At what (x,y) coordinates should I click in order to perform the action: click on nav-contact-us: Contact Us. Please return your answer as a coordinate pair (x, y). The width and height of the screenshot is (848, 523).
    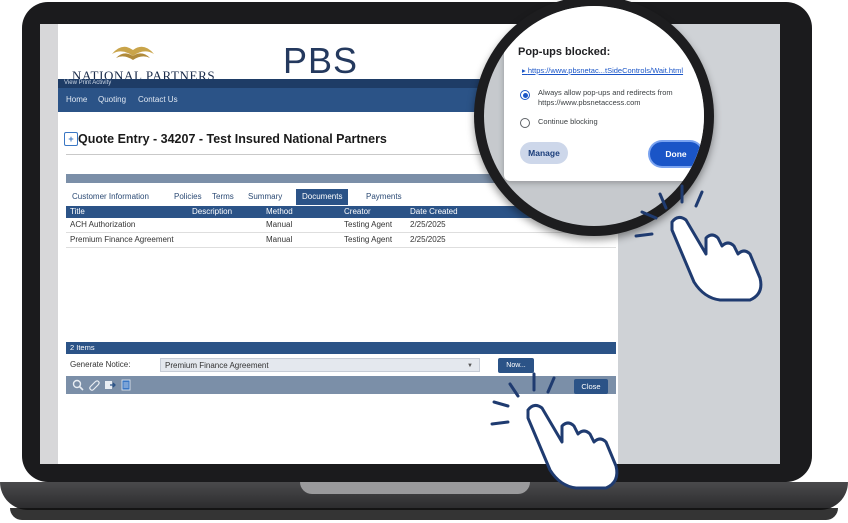
    Looking at the image, I should click on (158, 99).